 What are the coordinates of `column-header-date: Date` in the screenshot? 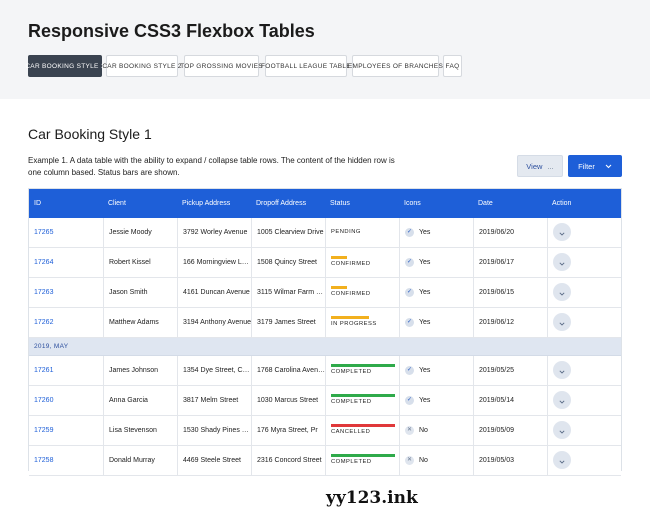 It's located at (510, 203).